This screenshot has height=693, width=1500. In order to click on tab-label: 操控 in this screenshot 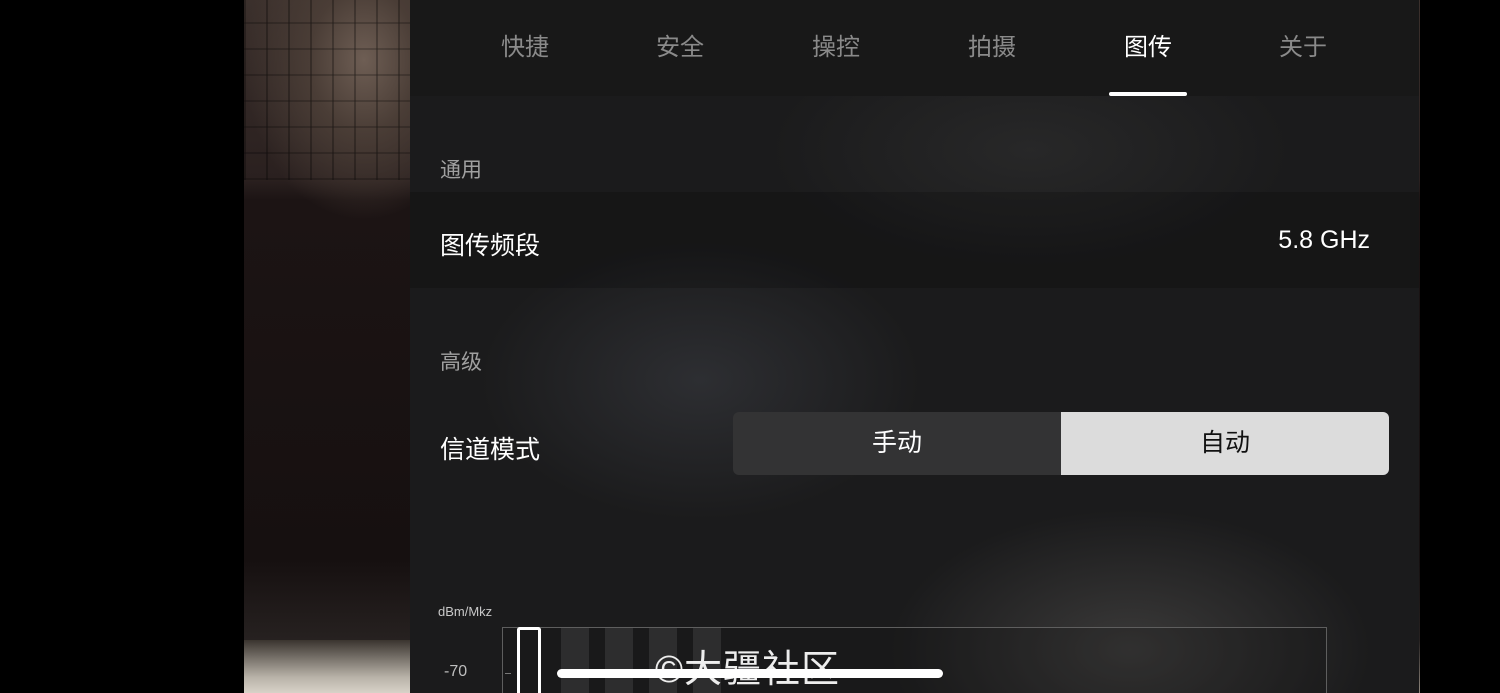, I will do `click(836, 47)`.